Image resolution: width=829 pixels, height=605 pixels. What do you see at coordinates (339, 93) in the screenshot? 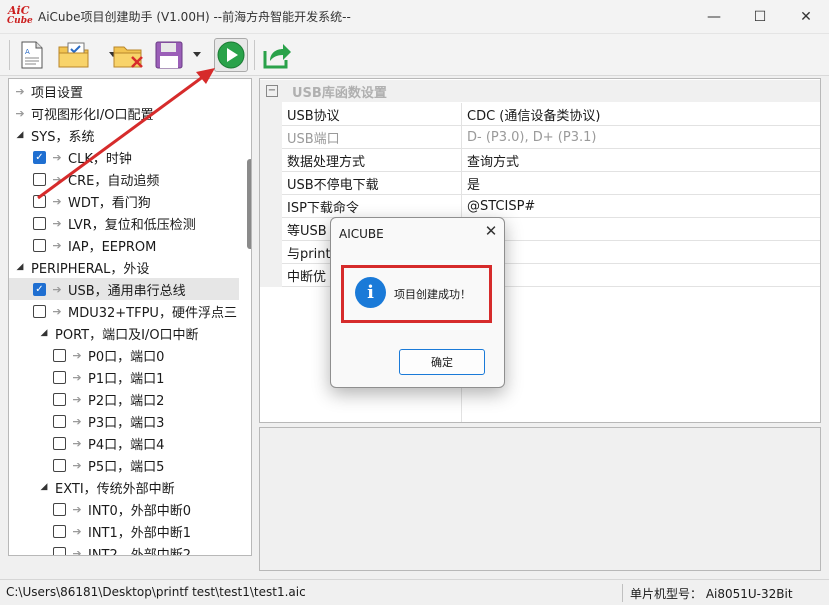
I see `property-category-label: USB库函数设置` at bounding box center [339, 93].